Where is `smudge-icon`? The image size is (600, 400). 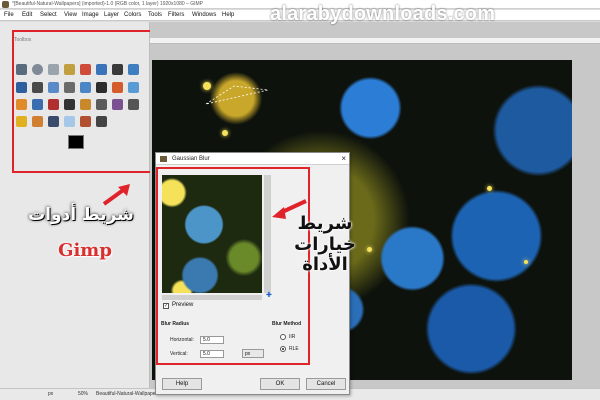
smudge-icon is located at coordinates (133, 104).